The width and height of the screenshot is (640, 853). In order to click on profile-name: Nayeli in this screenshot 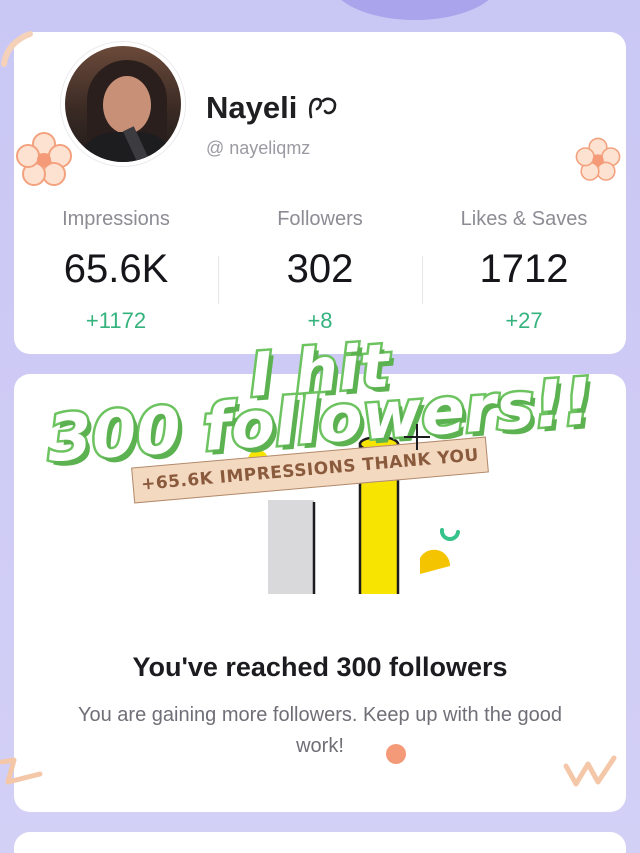, I will do `click(252, 107)`.